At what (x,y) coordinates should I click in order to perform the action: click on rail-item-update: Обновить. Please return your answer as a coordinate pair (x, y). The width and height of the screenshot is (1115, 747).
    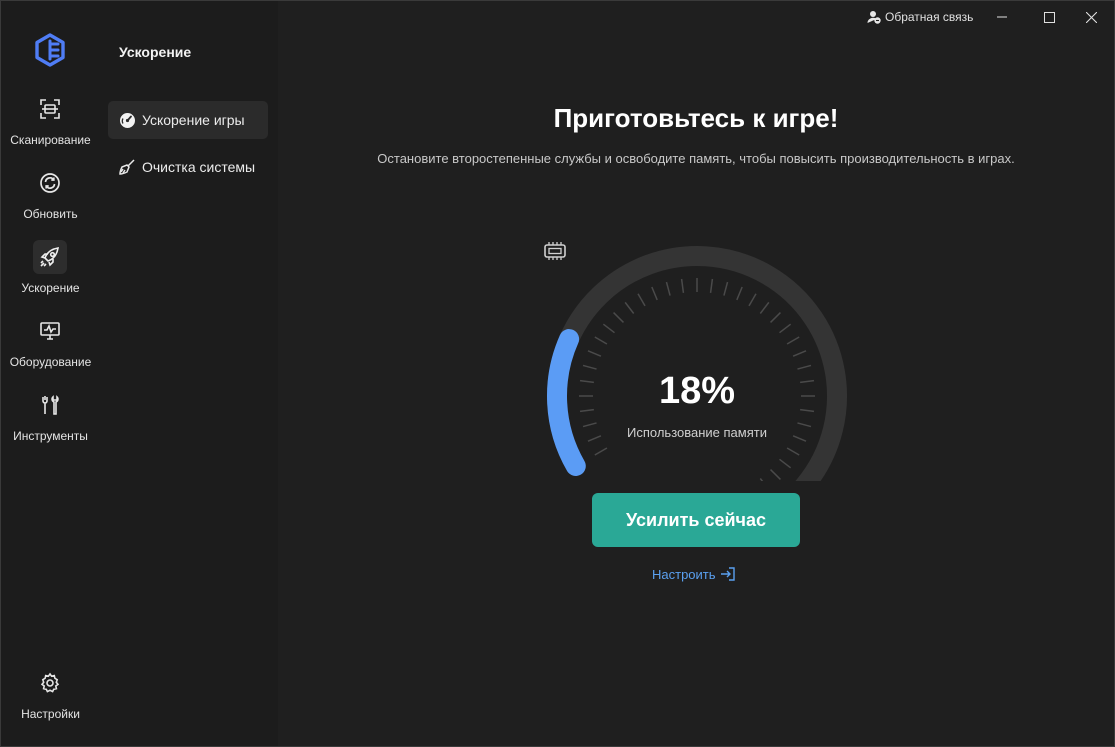
    Looking at the image, I should click on (50, 199).